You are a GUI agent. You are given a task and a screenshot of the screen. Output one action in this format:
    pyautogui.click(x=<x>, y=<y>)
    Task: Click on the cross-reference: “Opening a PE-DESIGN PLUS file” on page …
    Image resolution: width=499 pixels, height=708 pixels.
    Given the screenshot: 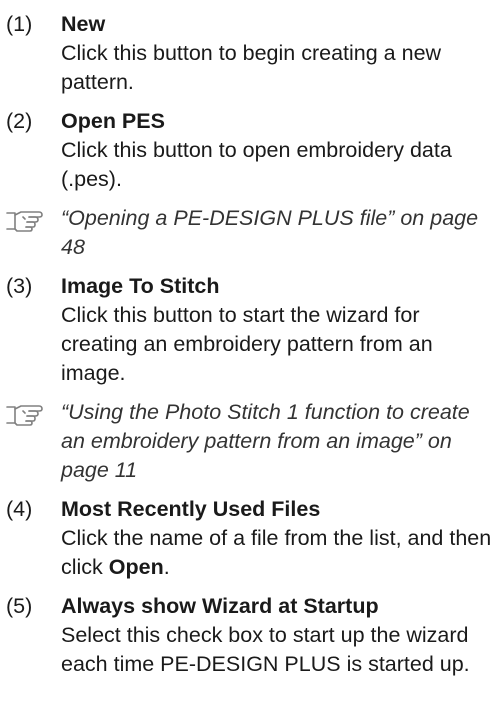 What is the action you would take?
    pyautogui.click(x=249, y=233)
    